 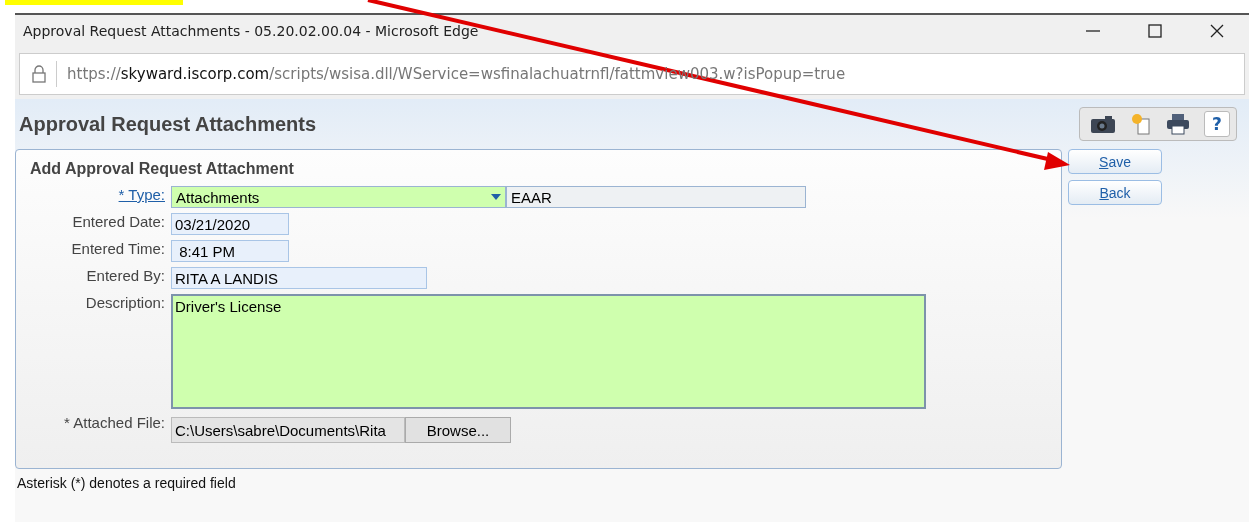 What do you see at coordinates (1155, 31) in the screenshot?
I see `maximize-icon` at bounding box center [1155, 31].